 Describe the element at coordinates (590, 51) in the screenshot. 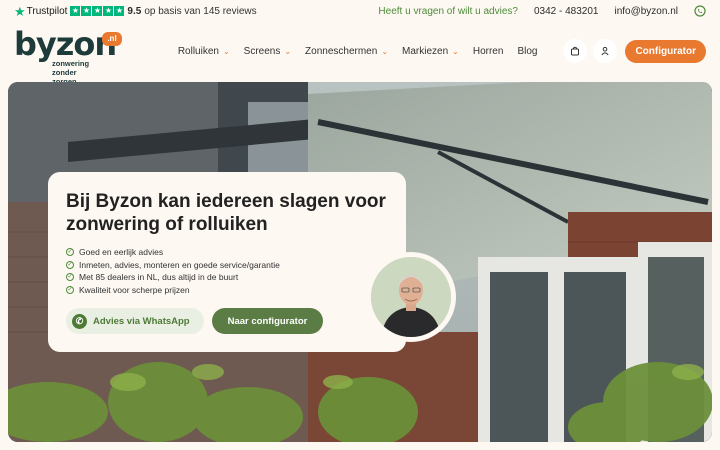

I see `header-icons` at that location.